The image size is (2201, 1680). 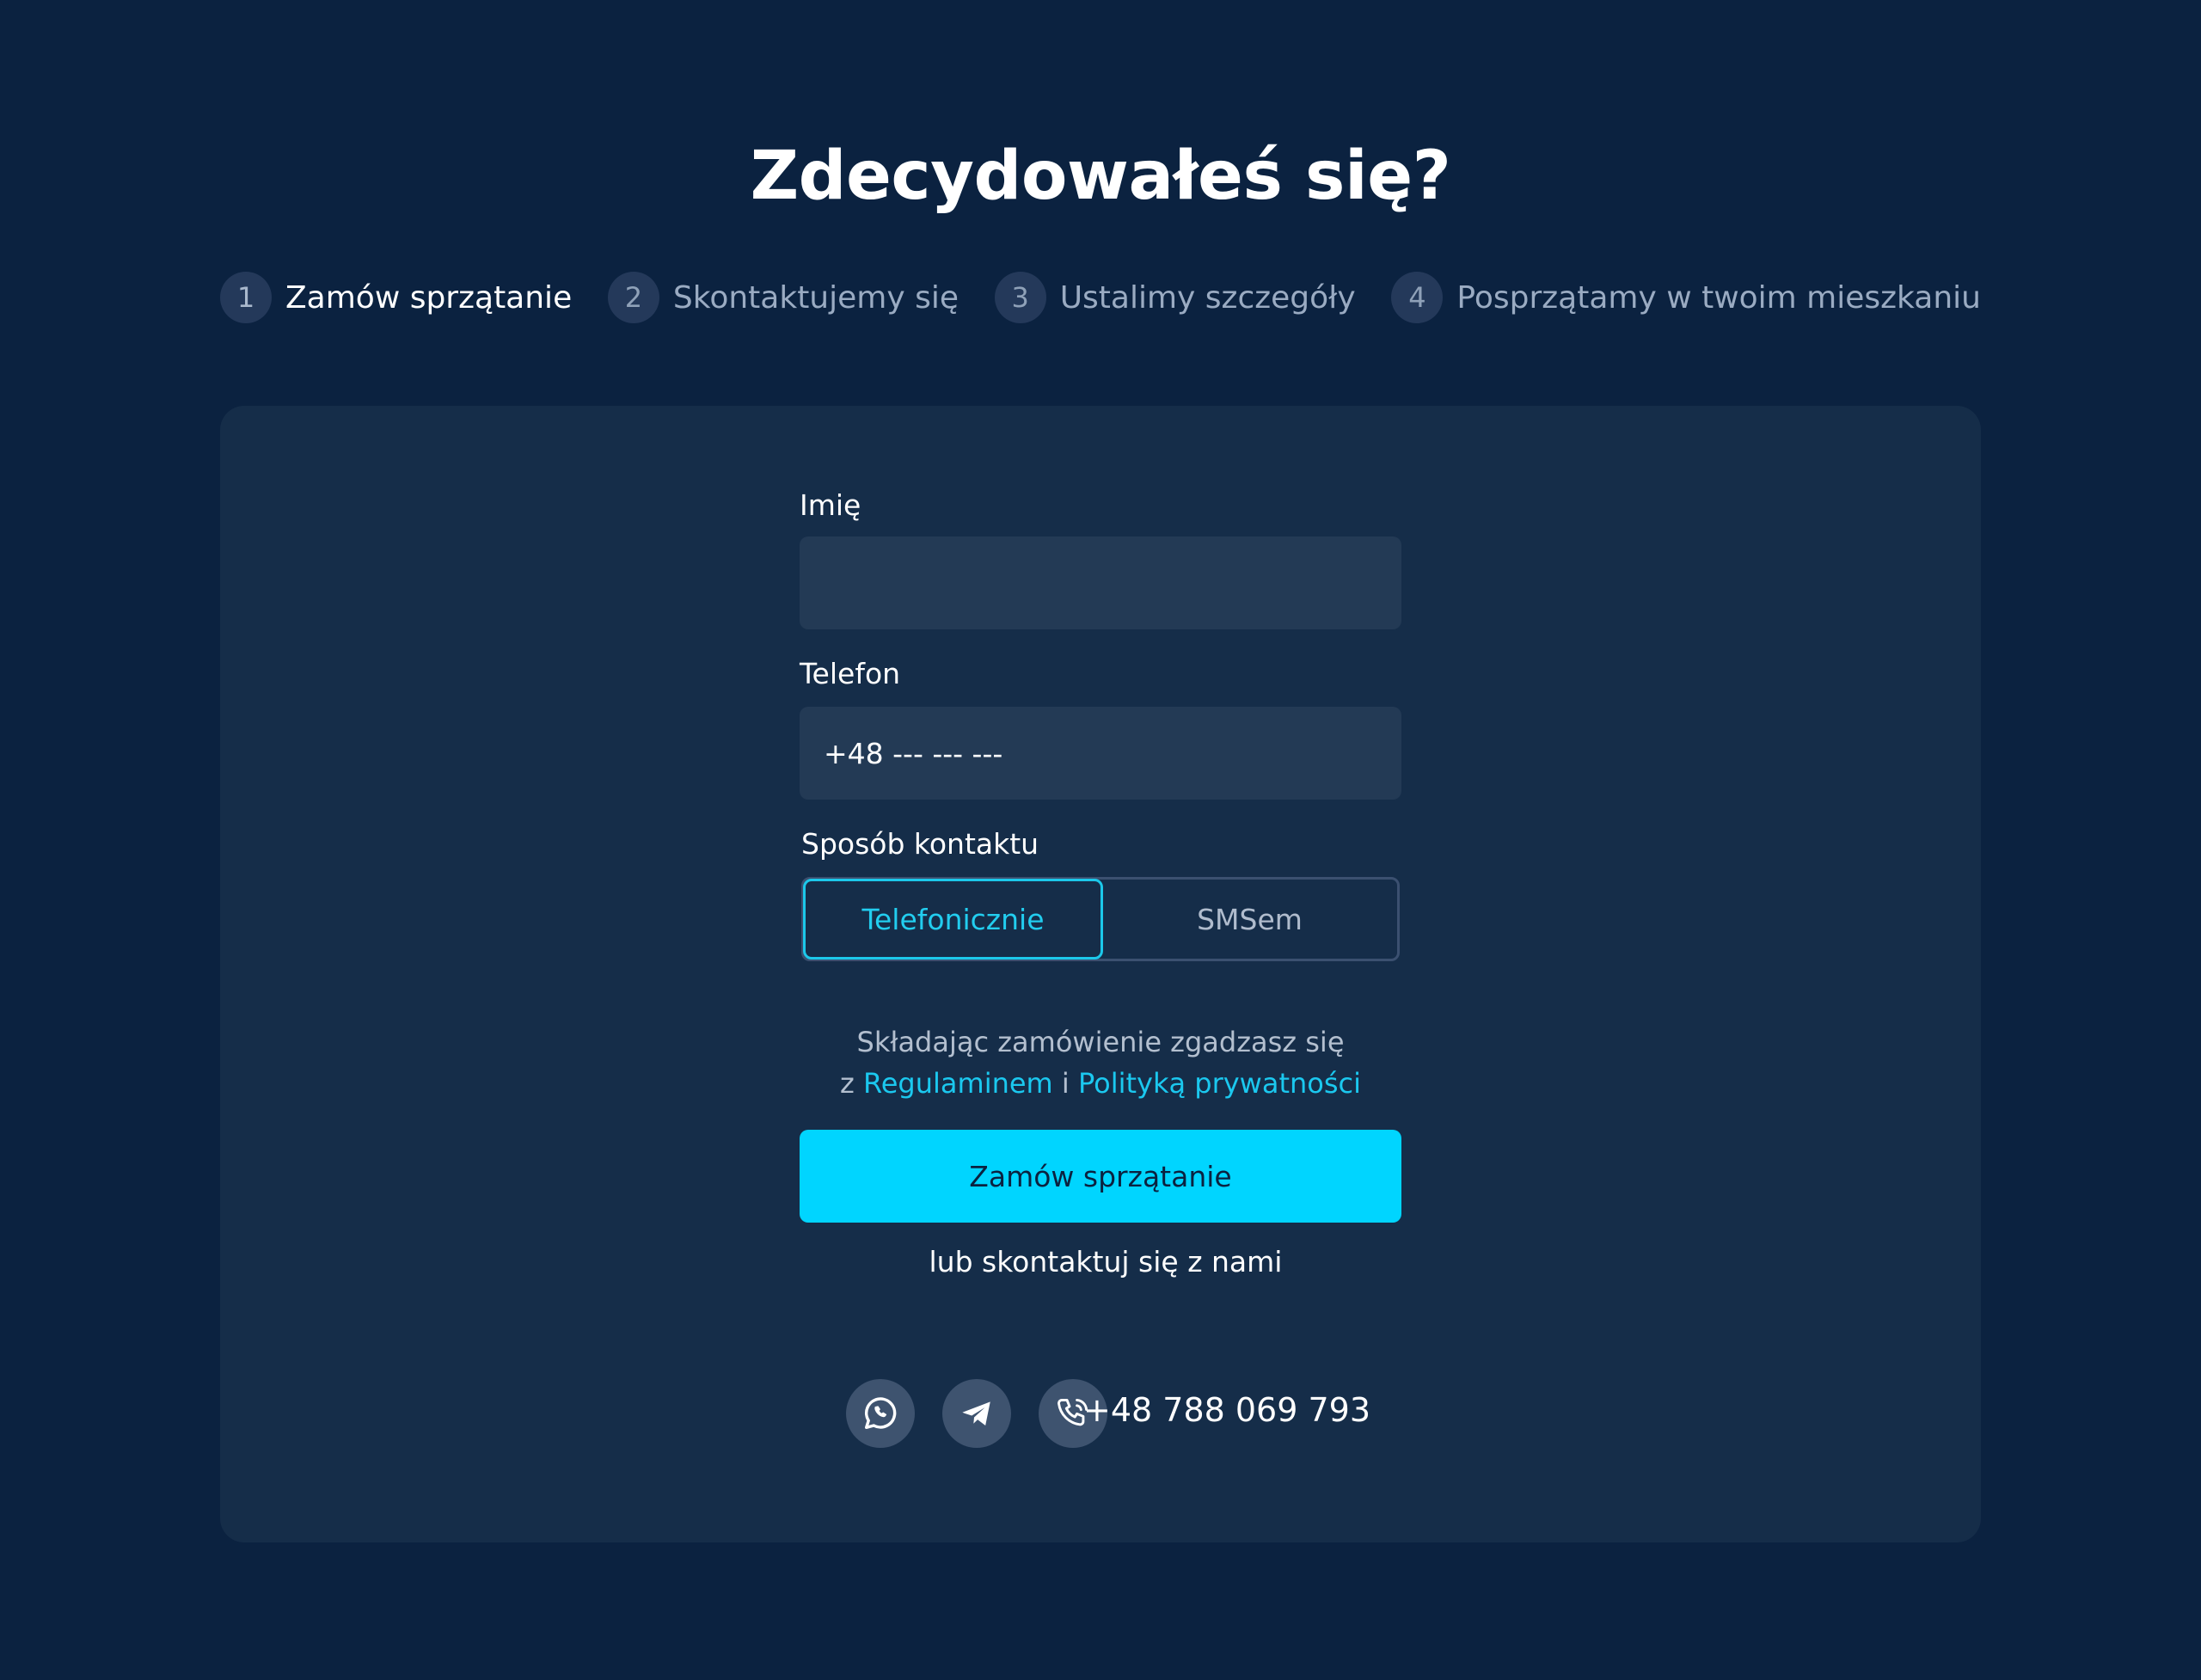 I want to click on page-title: Zdecydowałeś się?, so click(x=1100, y=177).